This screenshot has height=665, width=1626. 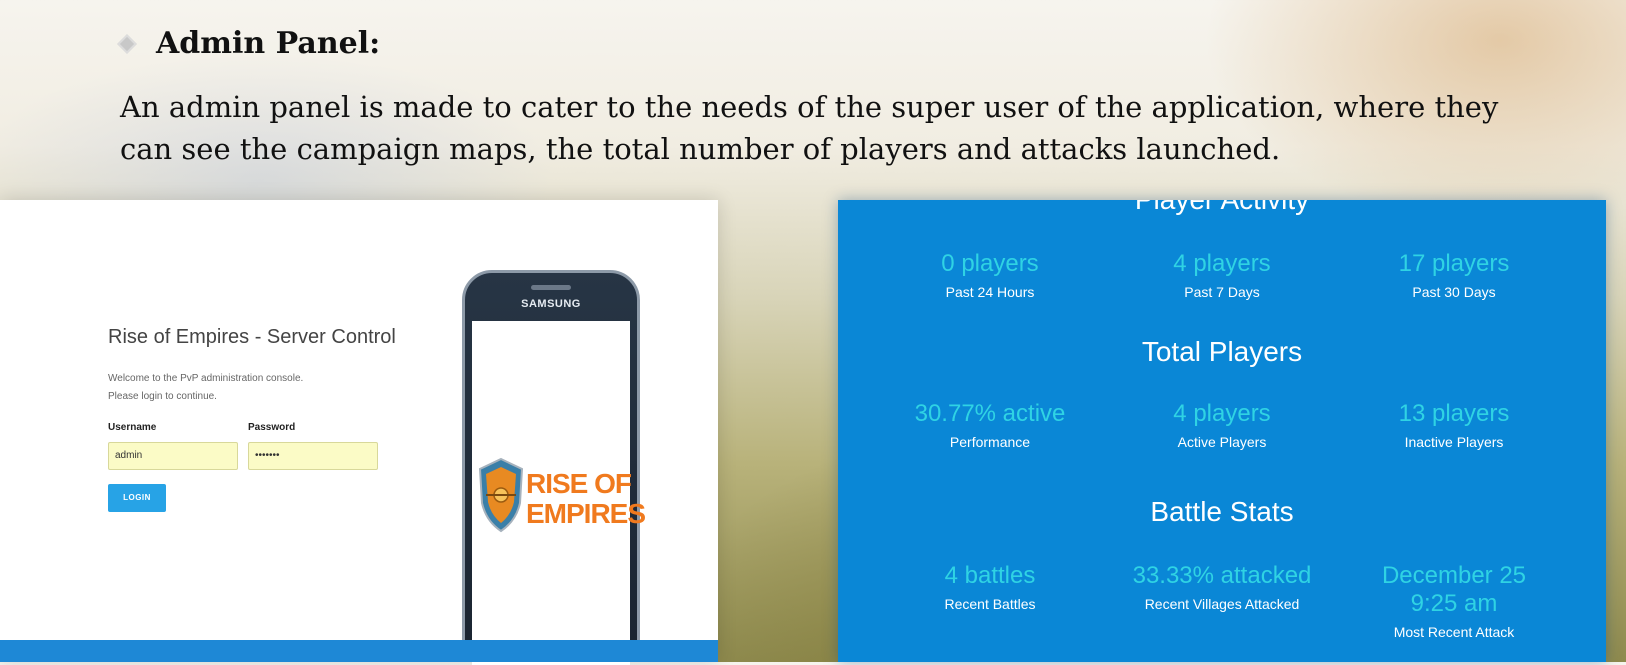 I want to click on stat-inactive-players: 13 players Inactive Players, so click(x=1454, y=425).